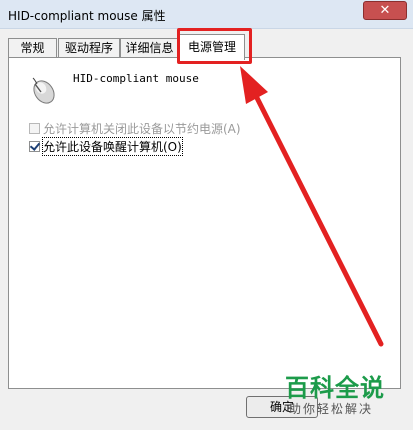 This screenshot has height=430, width=413. What do you see at coordinates (34, 146) in the screenshot?
I see `allow-wake-checkbox` at bounding box center [34, 146].